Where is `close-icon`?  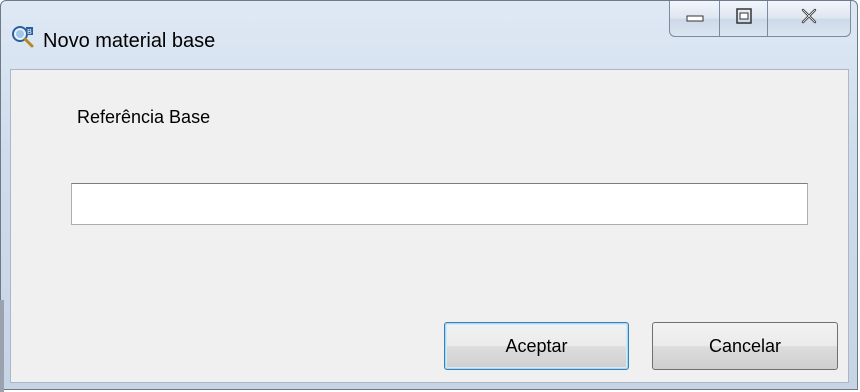 close-icon is located at coordinates (809, 18).